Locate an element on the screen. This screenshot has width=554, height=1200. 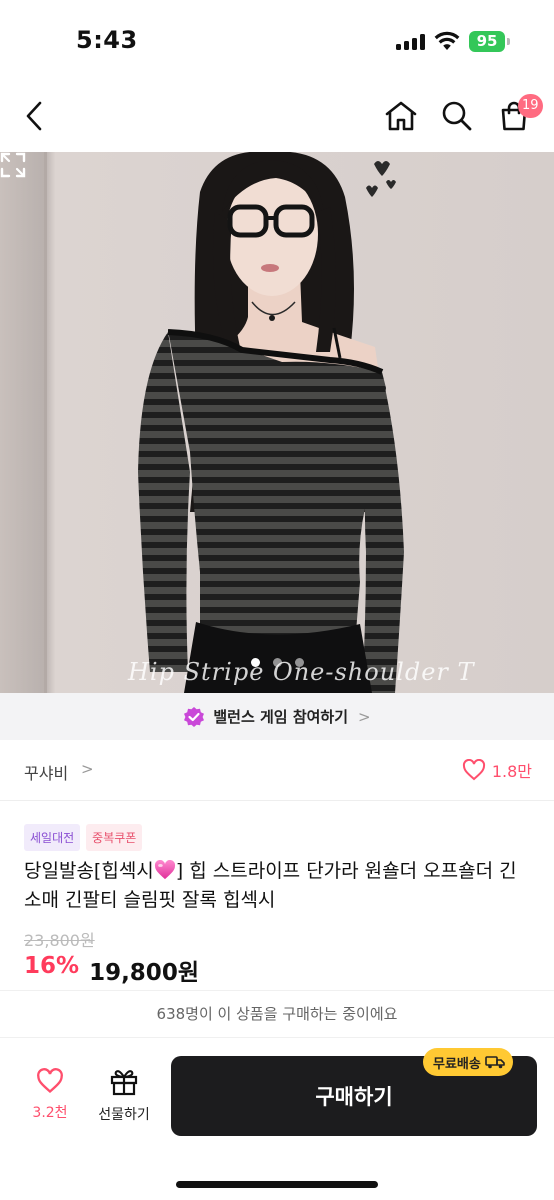
battery-indicator: 95 is located at coordinates (487, 41).